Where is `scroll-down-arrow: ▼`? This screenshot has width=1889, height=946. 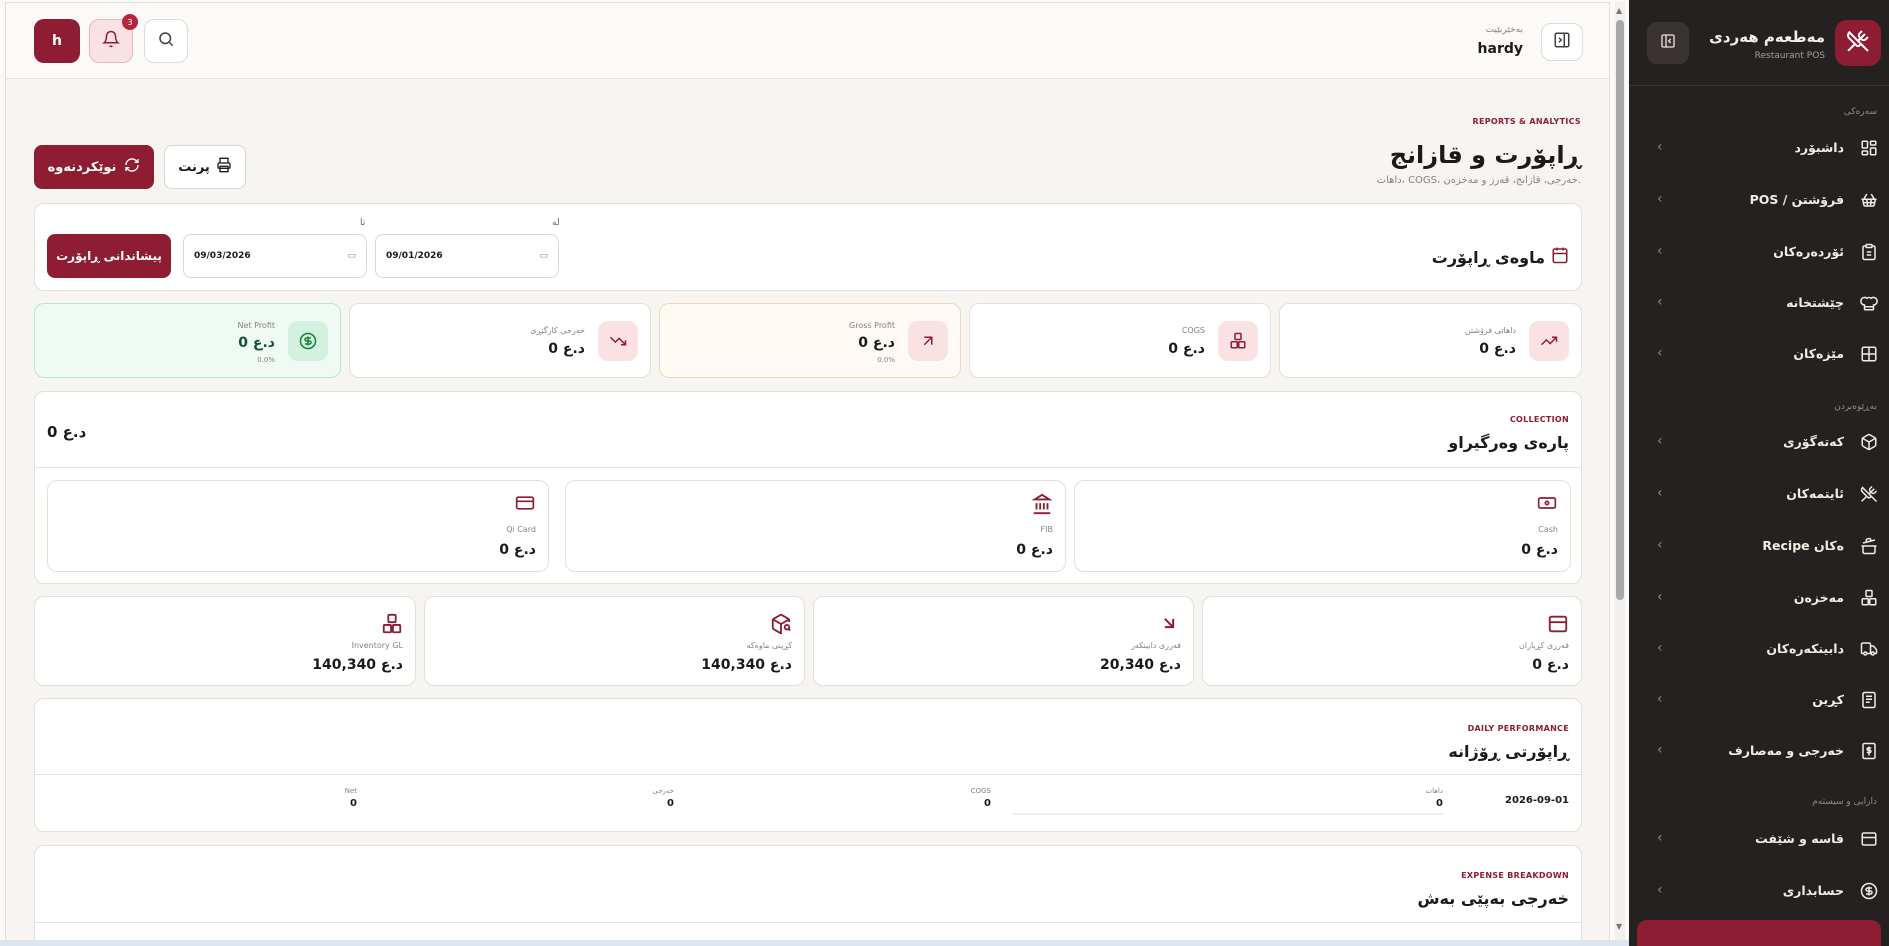 scroll-down-arrow: ▼ is located at coordinates (1619, 926).